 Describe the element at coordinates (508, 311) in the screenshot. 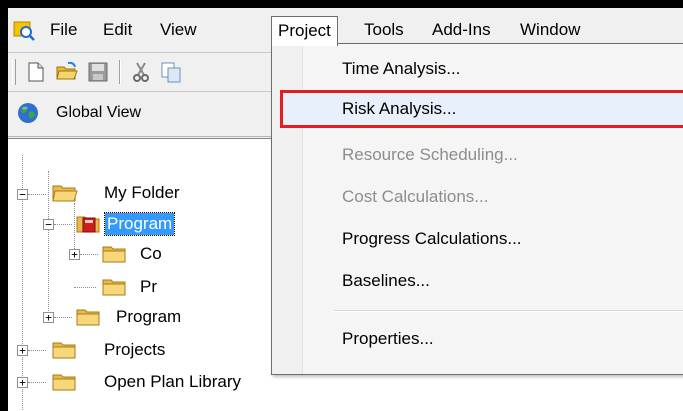

I see `menu-separator` at that location.